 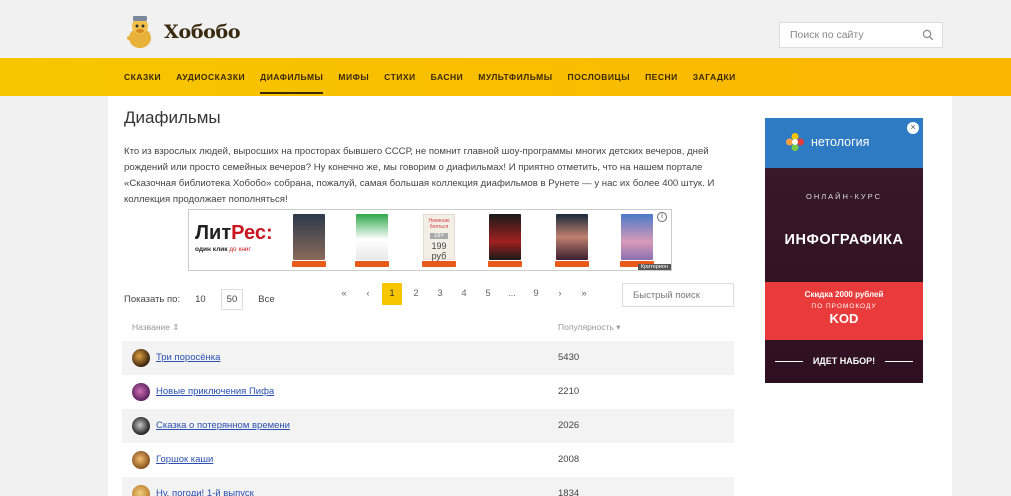 What do you see at coordinates (266, 299) in the screenshot?
I see `show-all-option: Все` at bounding box center [266, 299].